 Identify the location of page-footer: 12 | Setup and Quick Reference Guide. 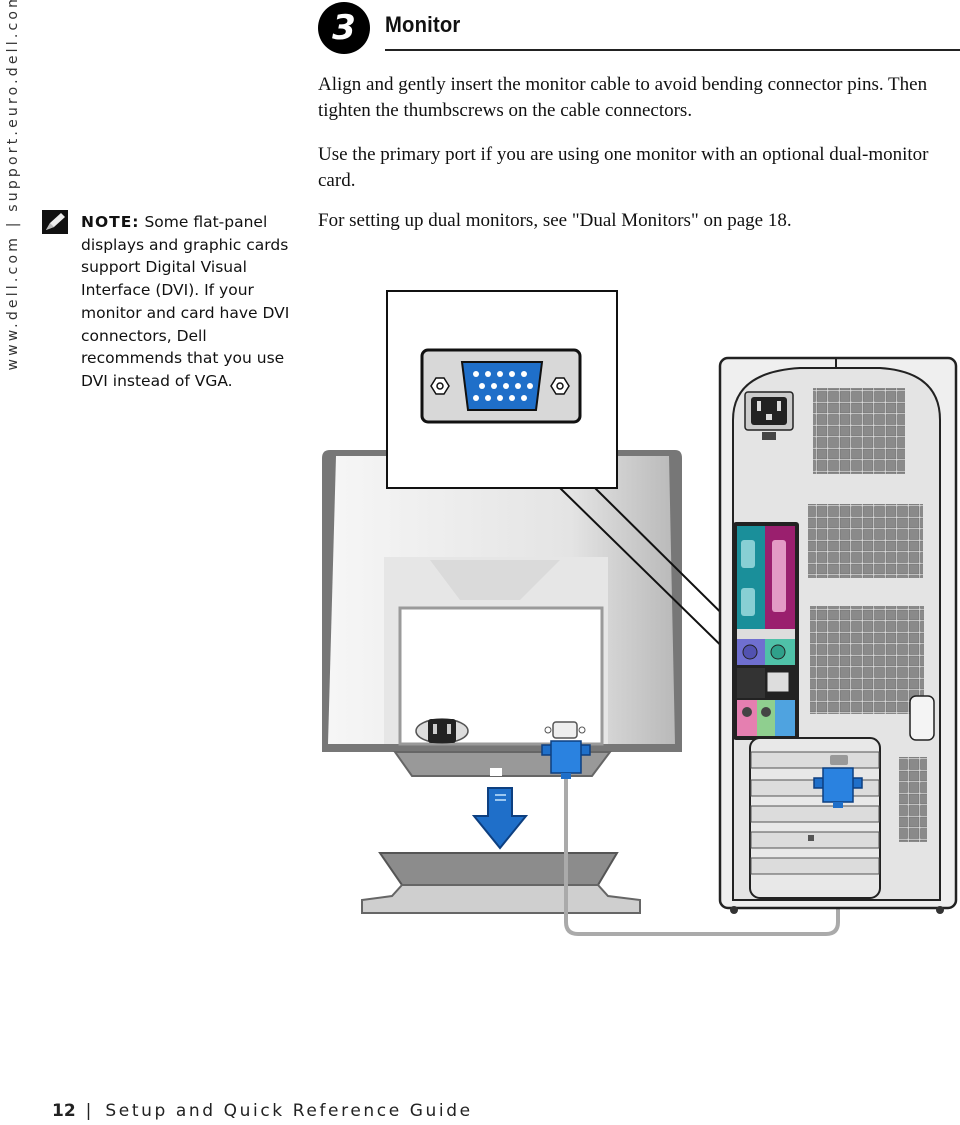
(262, 1111).